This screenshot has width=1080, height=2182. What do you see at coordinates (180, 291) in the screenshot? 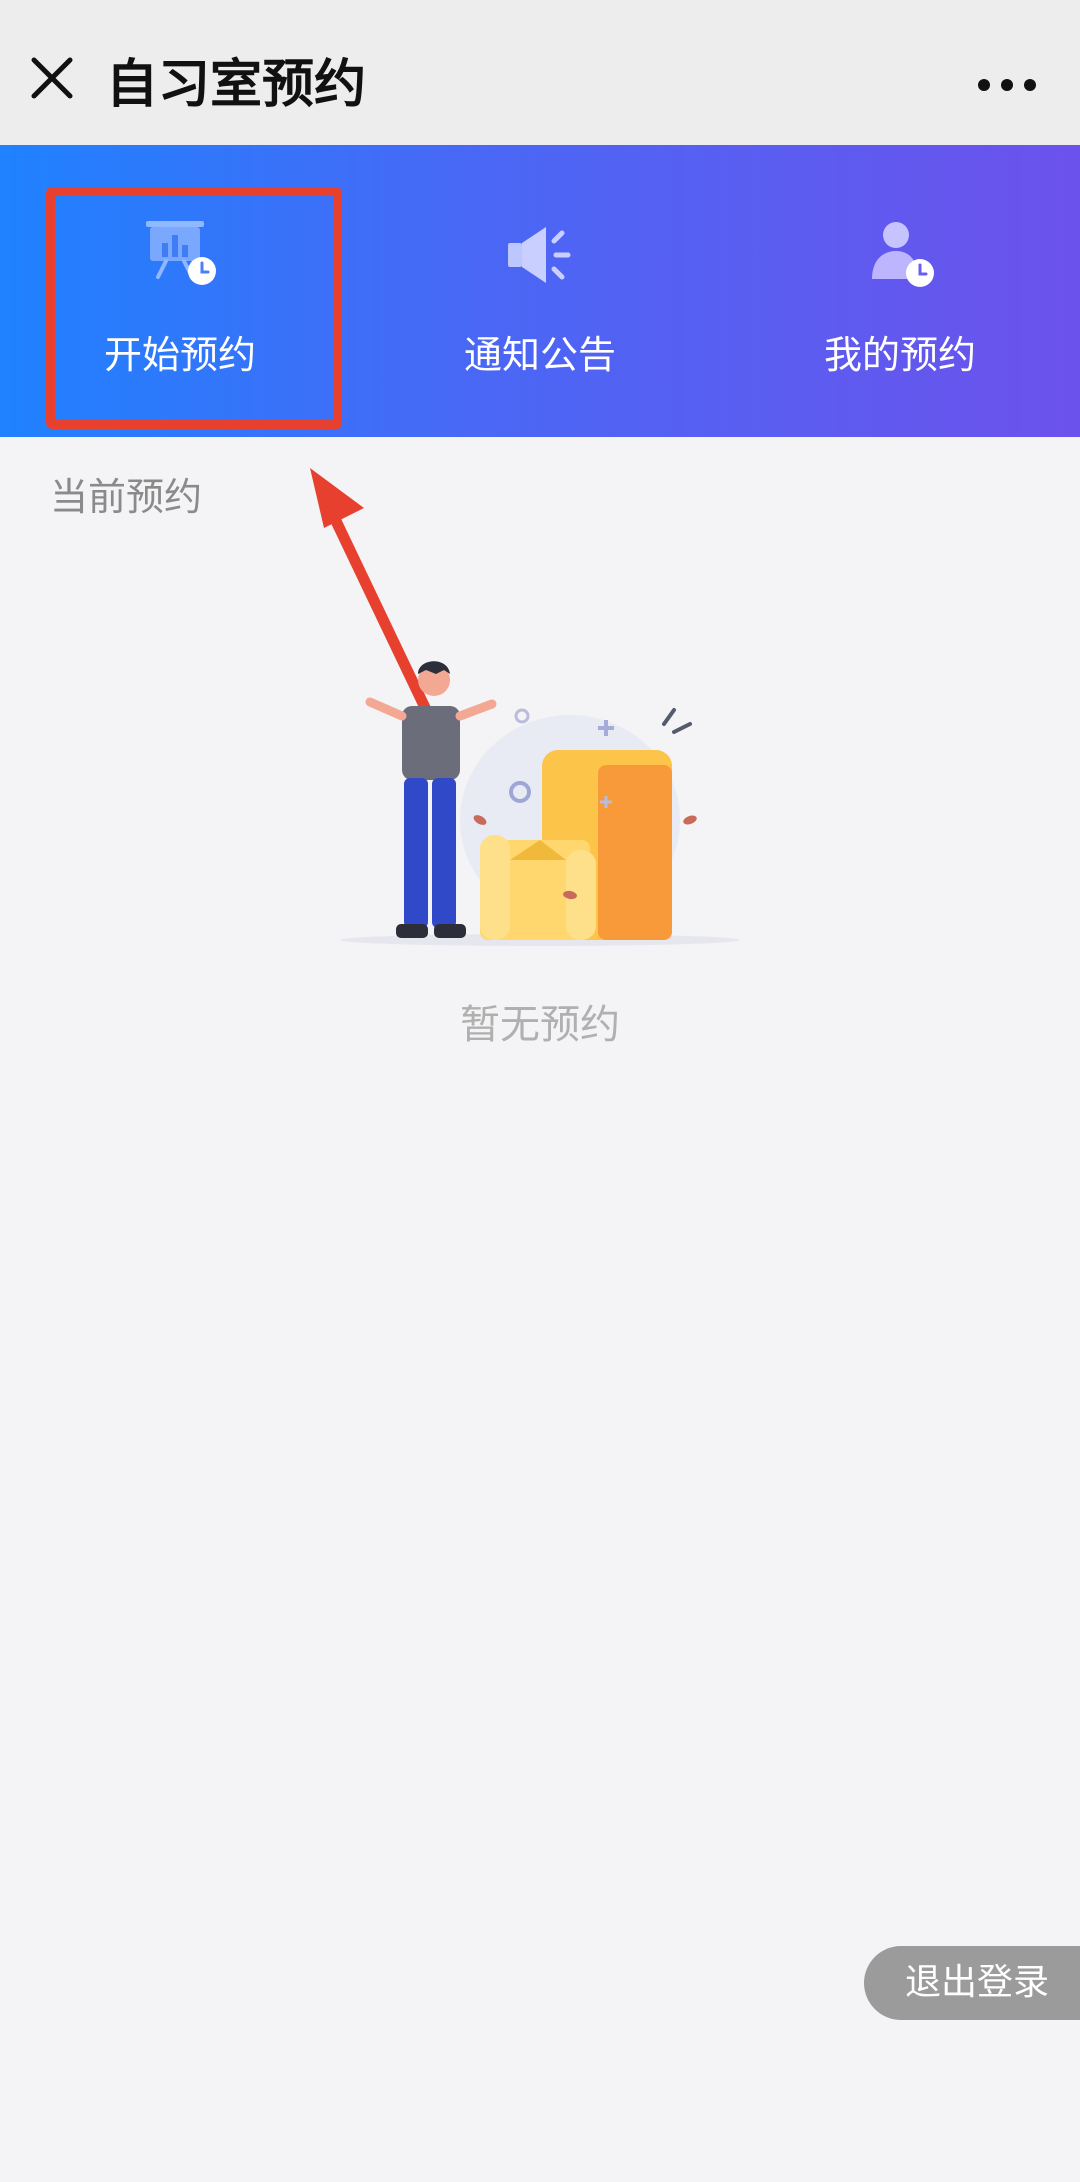
I see `nav-start-reservation: 开始预约` at bounding box center [180, 291].